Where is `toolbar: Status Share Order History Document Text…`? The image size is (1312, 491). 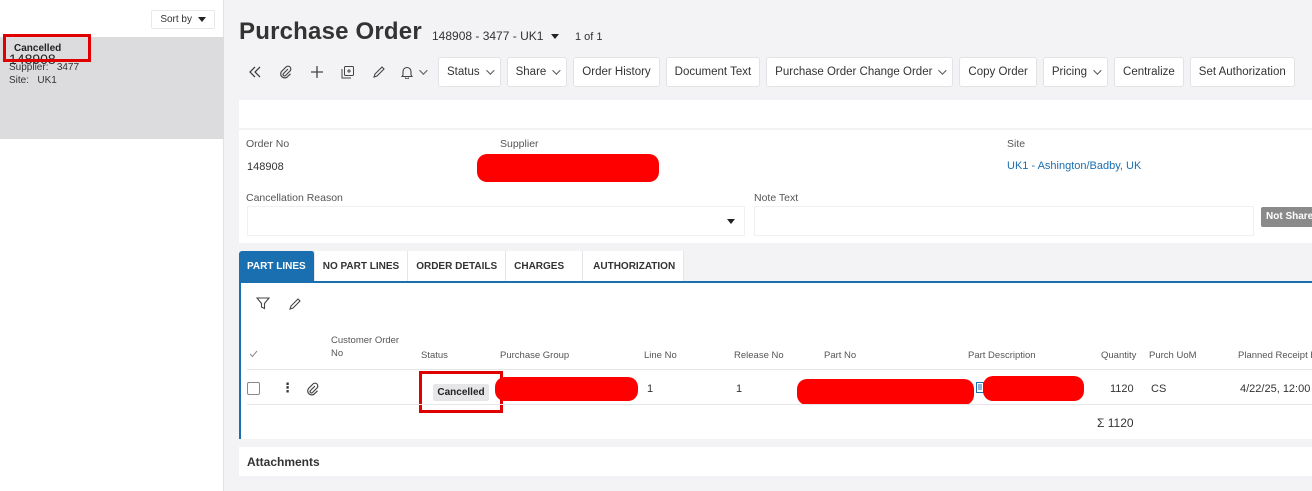
toolbar: Status Share Order History Document Text… is located at coordinates (770, 72).